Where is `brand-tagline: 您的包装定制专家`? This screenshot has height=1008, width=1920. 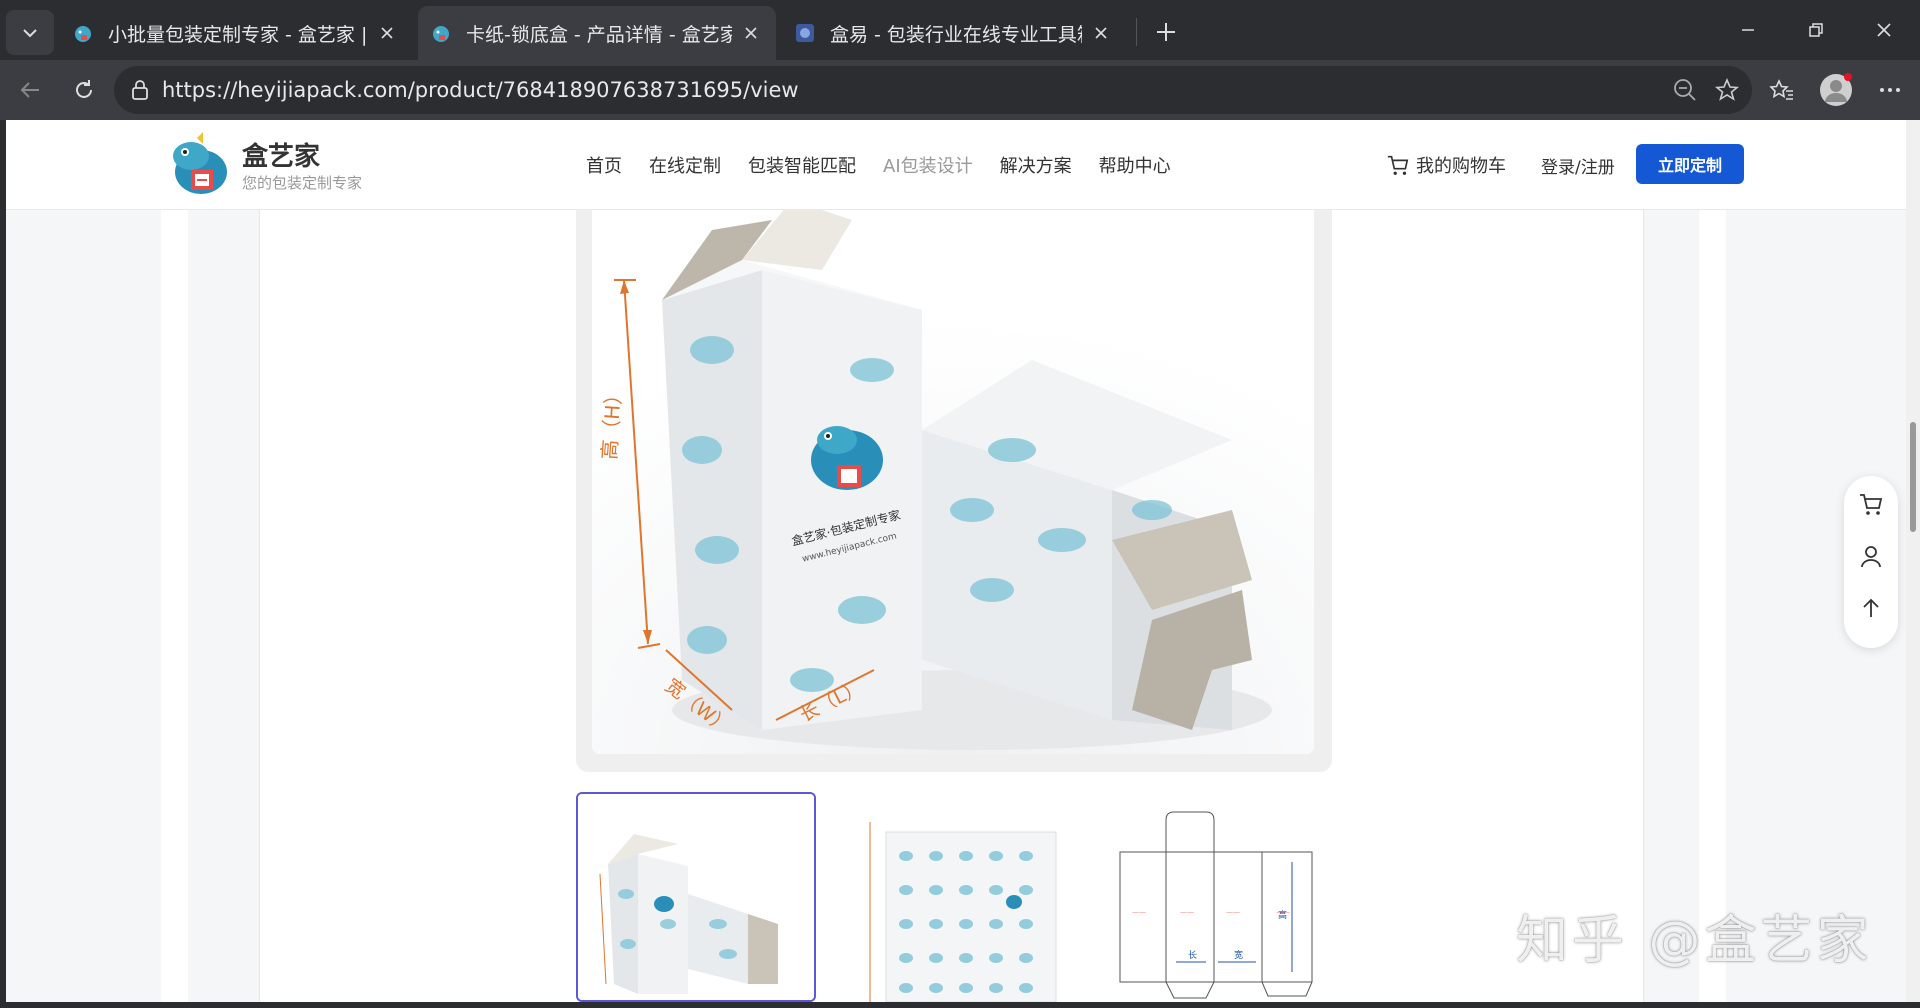 brand-tagline: 您的包装定制专家 is located at coordinates (302, 183).